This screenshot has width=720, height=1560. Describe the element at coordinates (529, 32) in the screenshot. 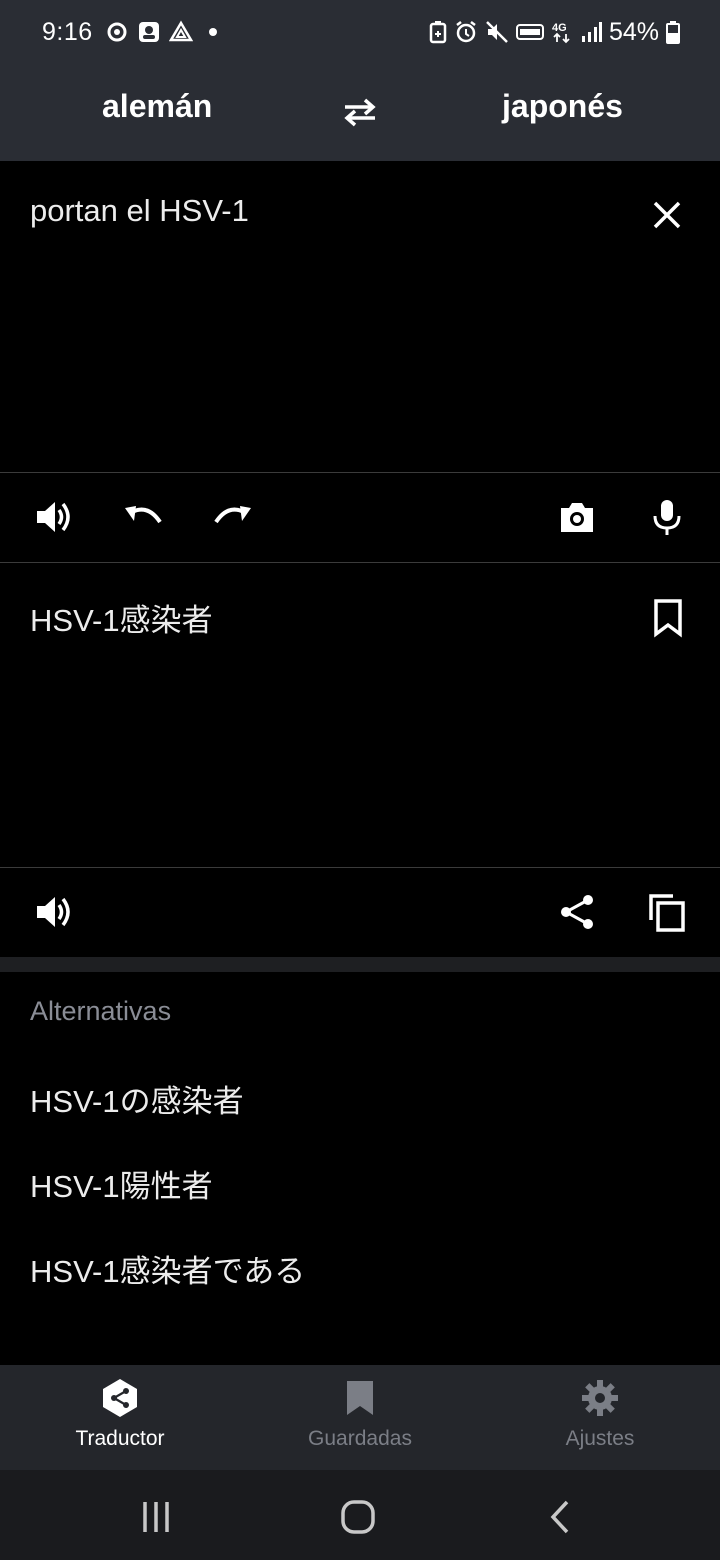

I see `volte-icon` at that location.